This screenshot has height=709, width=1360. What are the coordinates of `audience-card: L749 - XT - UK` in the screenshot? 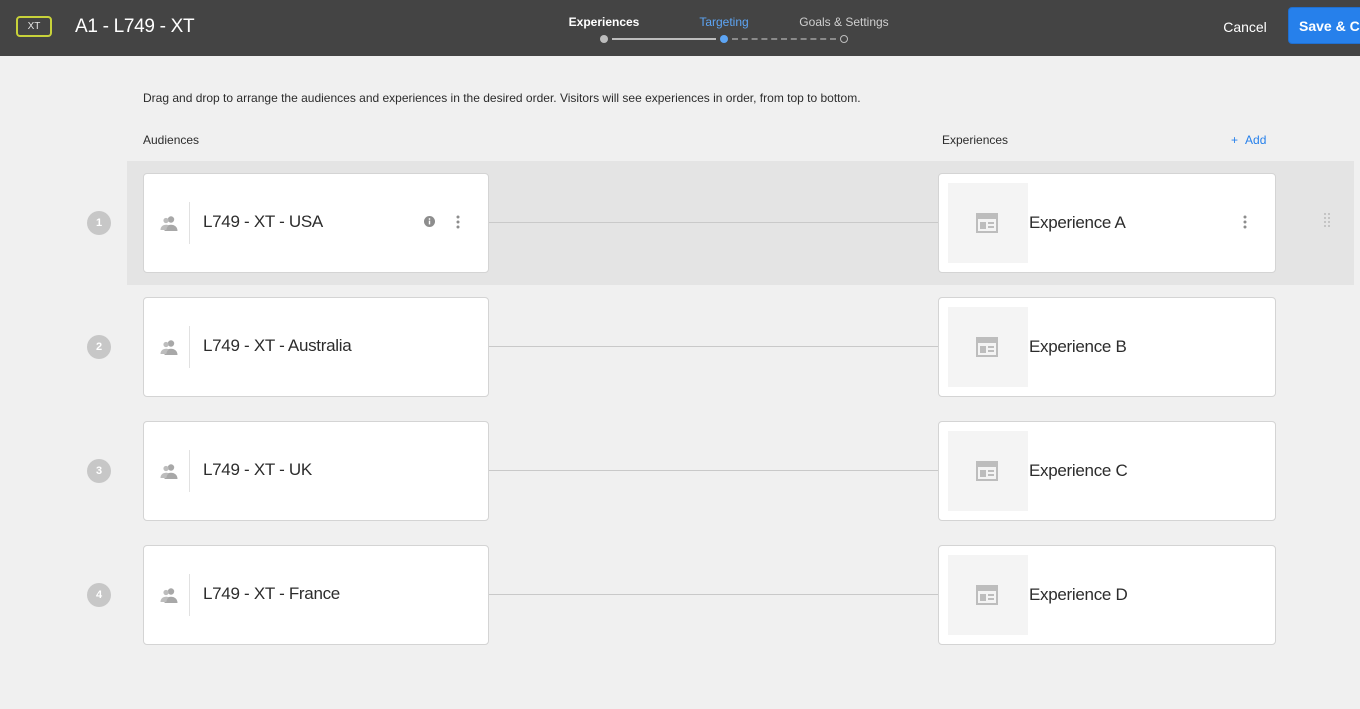 It's located at (316, 471).